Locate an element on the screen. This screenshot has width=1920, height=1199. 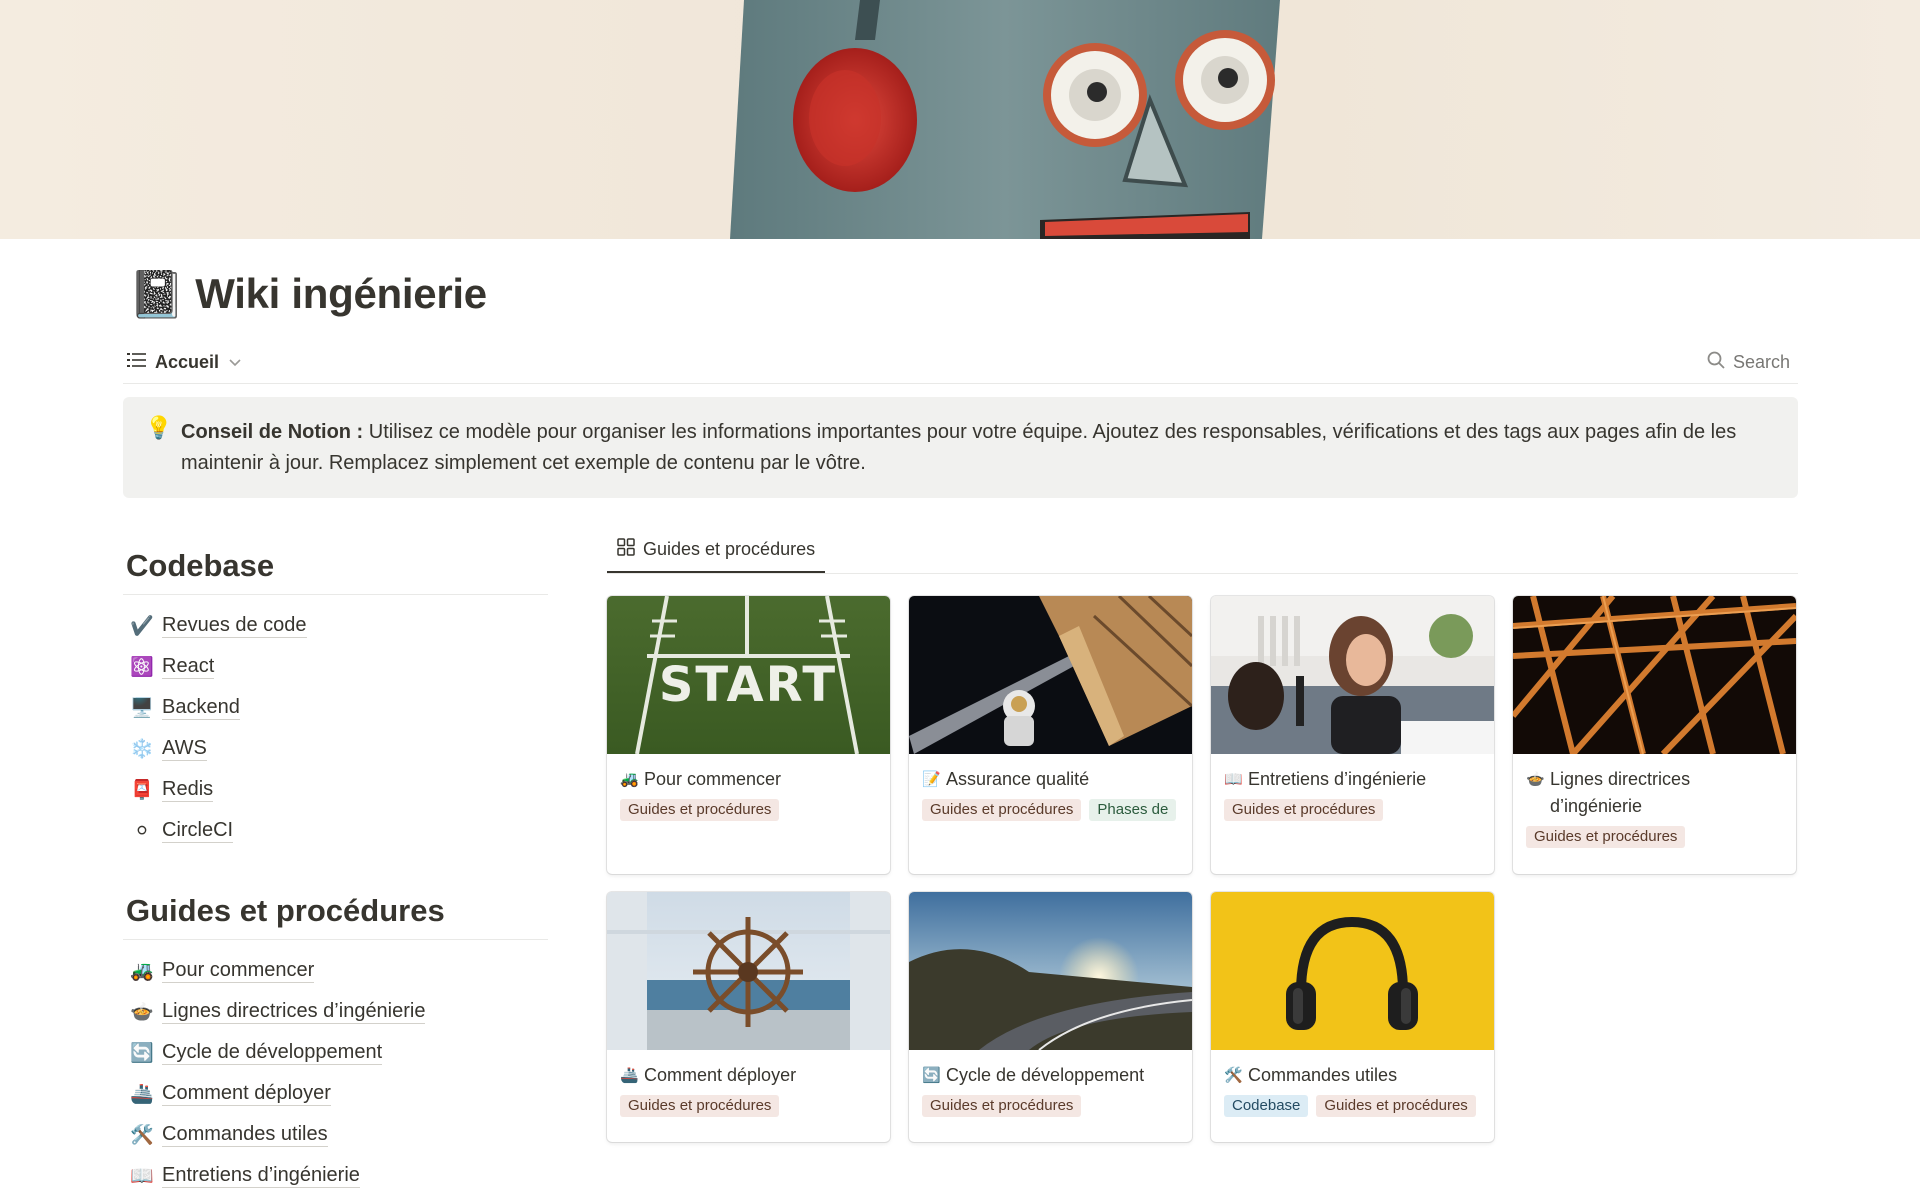
page-link-lignes-directrices: 🍲 Lignes directrices d’ingénierie is located at coordinates (335, 1011).